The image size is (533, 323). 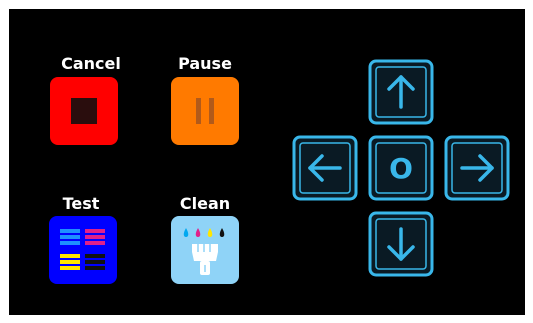 I want to click on clean-button, so click(x=205, y=250).